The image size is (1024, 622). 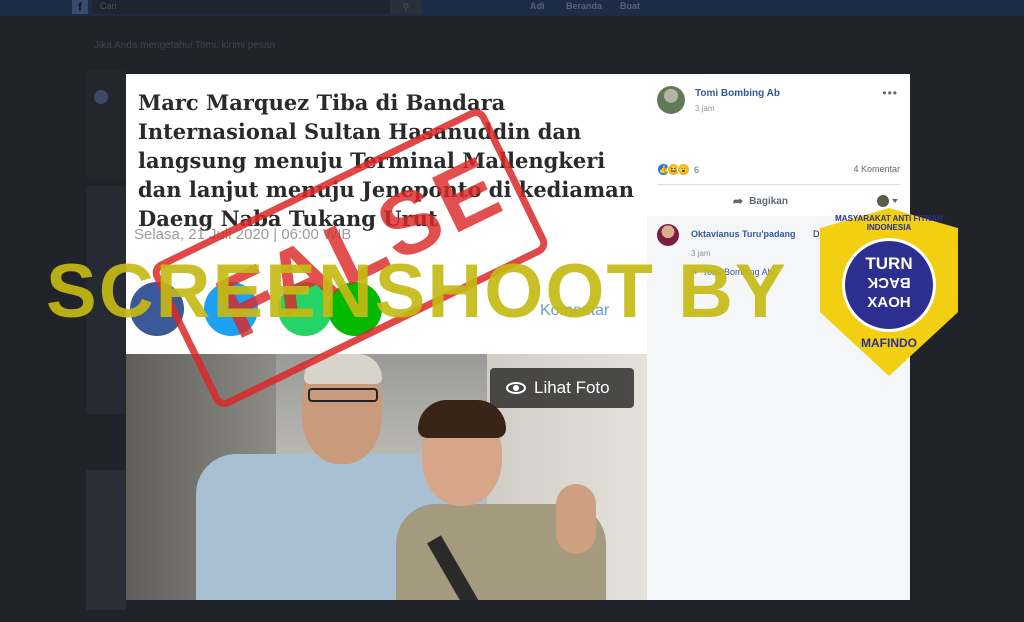 What do you see at coordinates (80, 7) in the screenshot?
I see `facebook-logo-icon: f` at bounding box center [80, 7].